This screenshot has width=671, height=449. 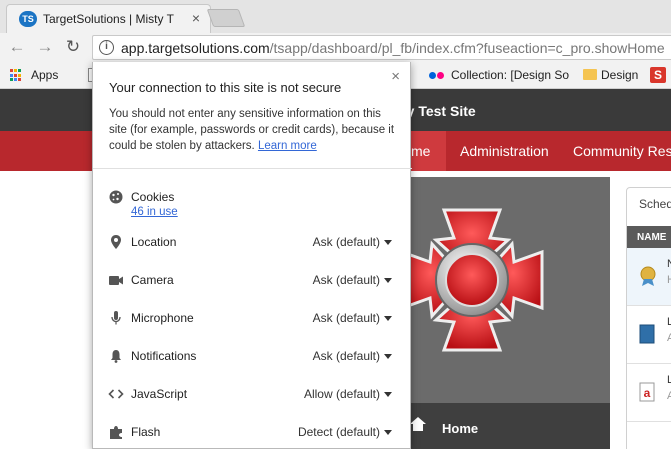 I want to click on list-item: L A, so click(x=649, y=335).